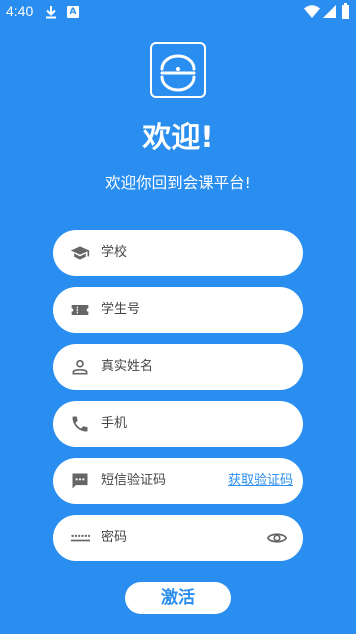  What do you see at coordinates (312, 11) in the screenshot?
I see `wifi-icon` at bounding box center [312, 11].